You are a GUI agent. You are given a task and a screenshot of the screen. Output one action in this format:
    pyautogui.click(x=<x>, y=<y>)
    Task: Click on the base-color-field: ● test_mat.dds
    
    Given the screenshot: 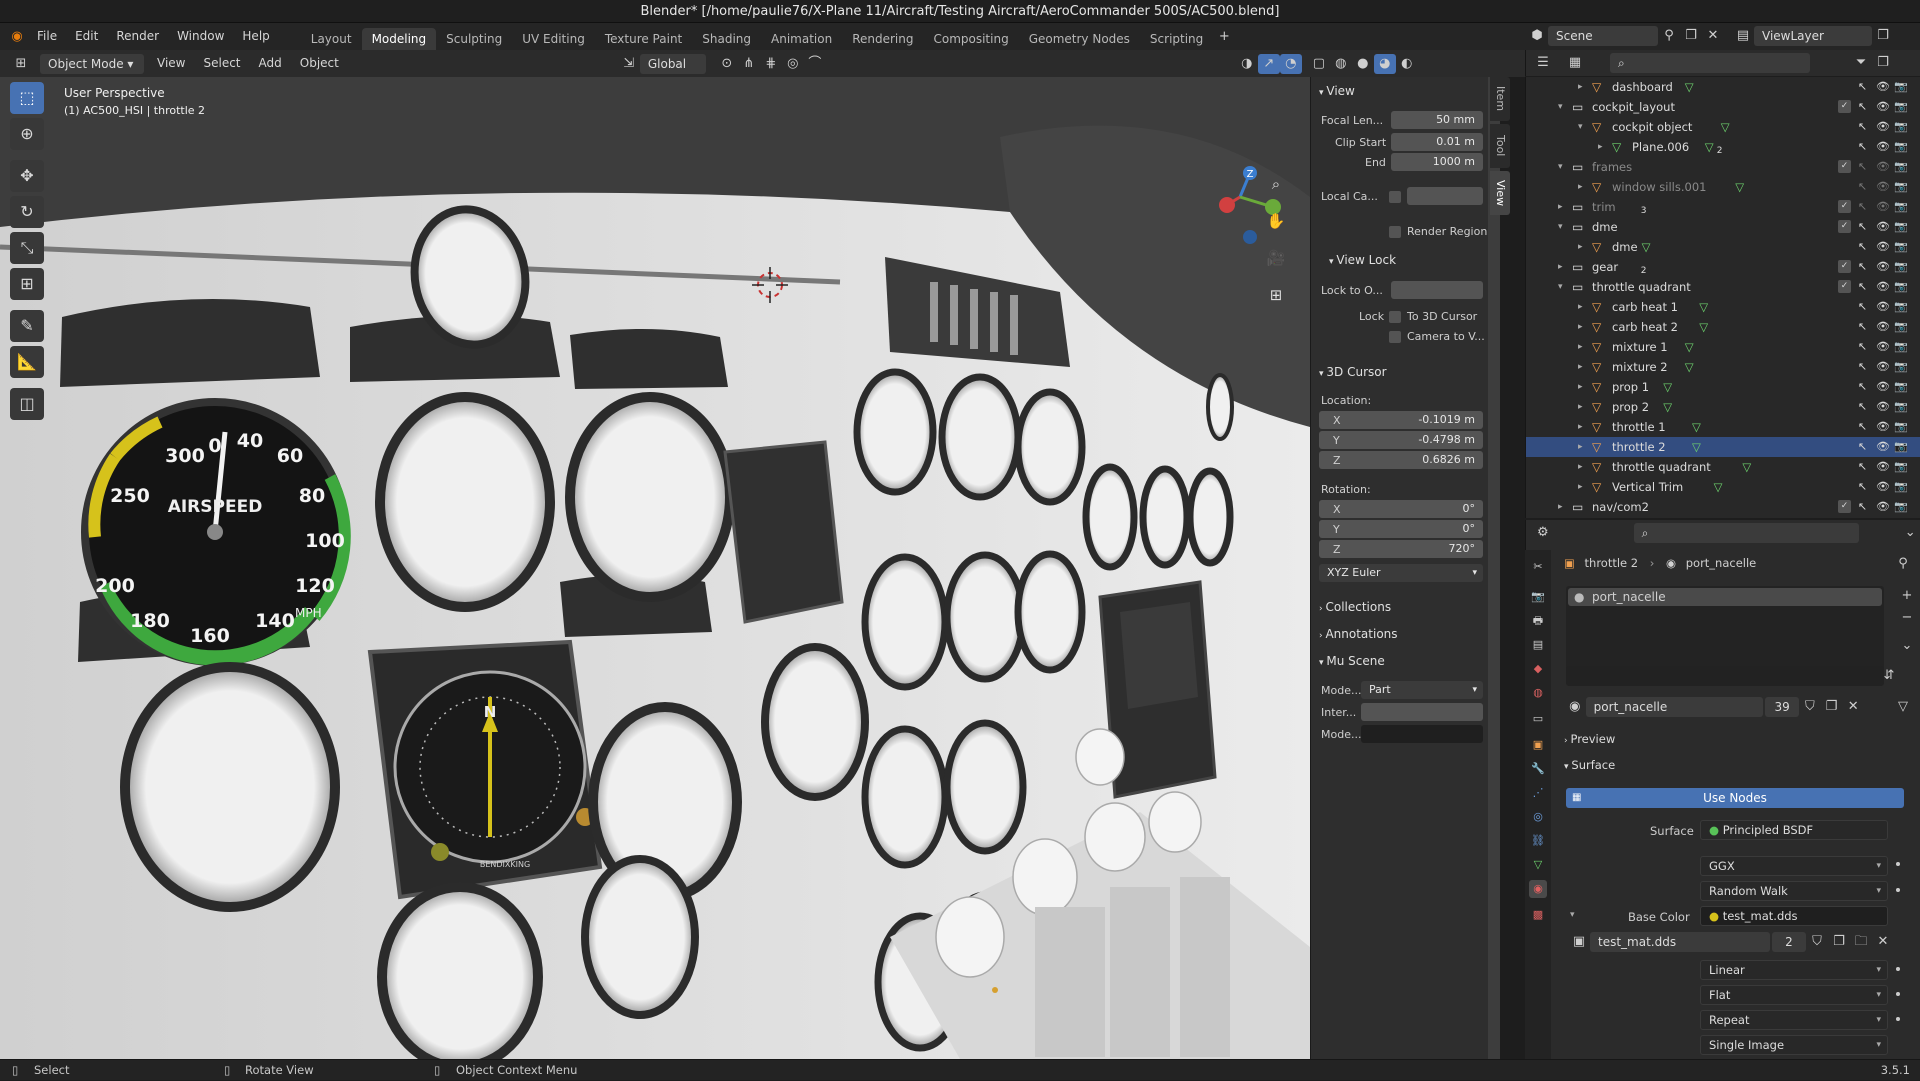 What is the action you would take?
    pyautogui.click(x=1794, y=916)
    